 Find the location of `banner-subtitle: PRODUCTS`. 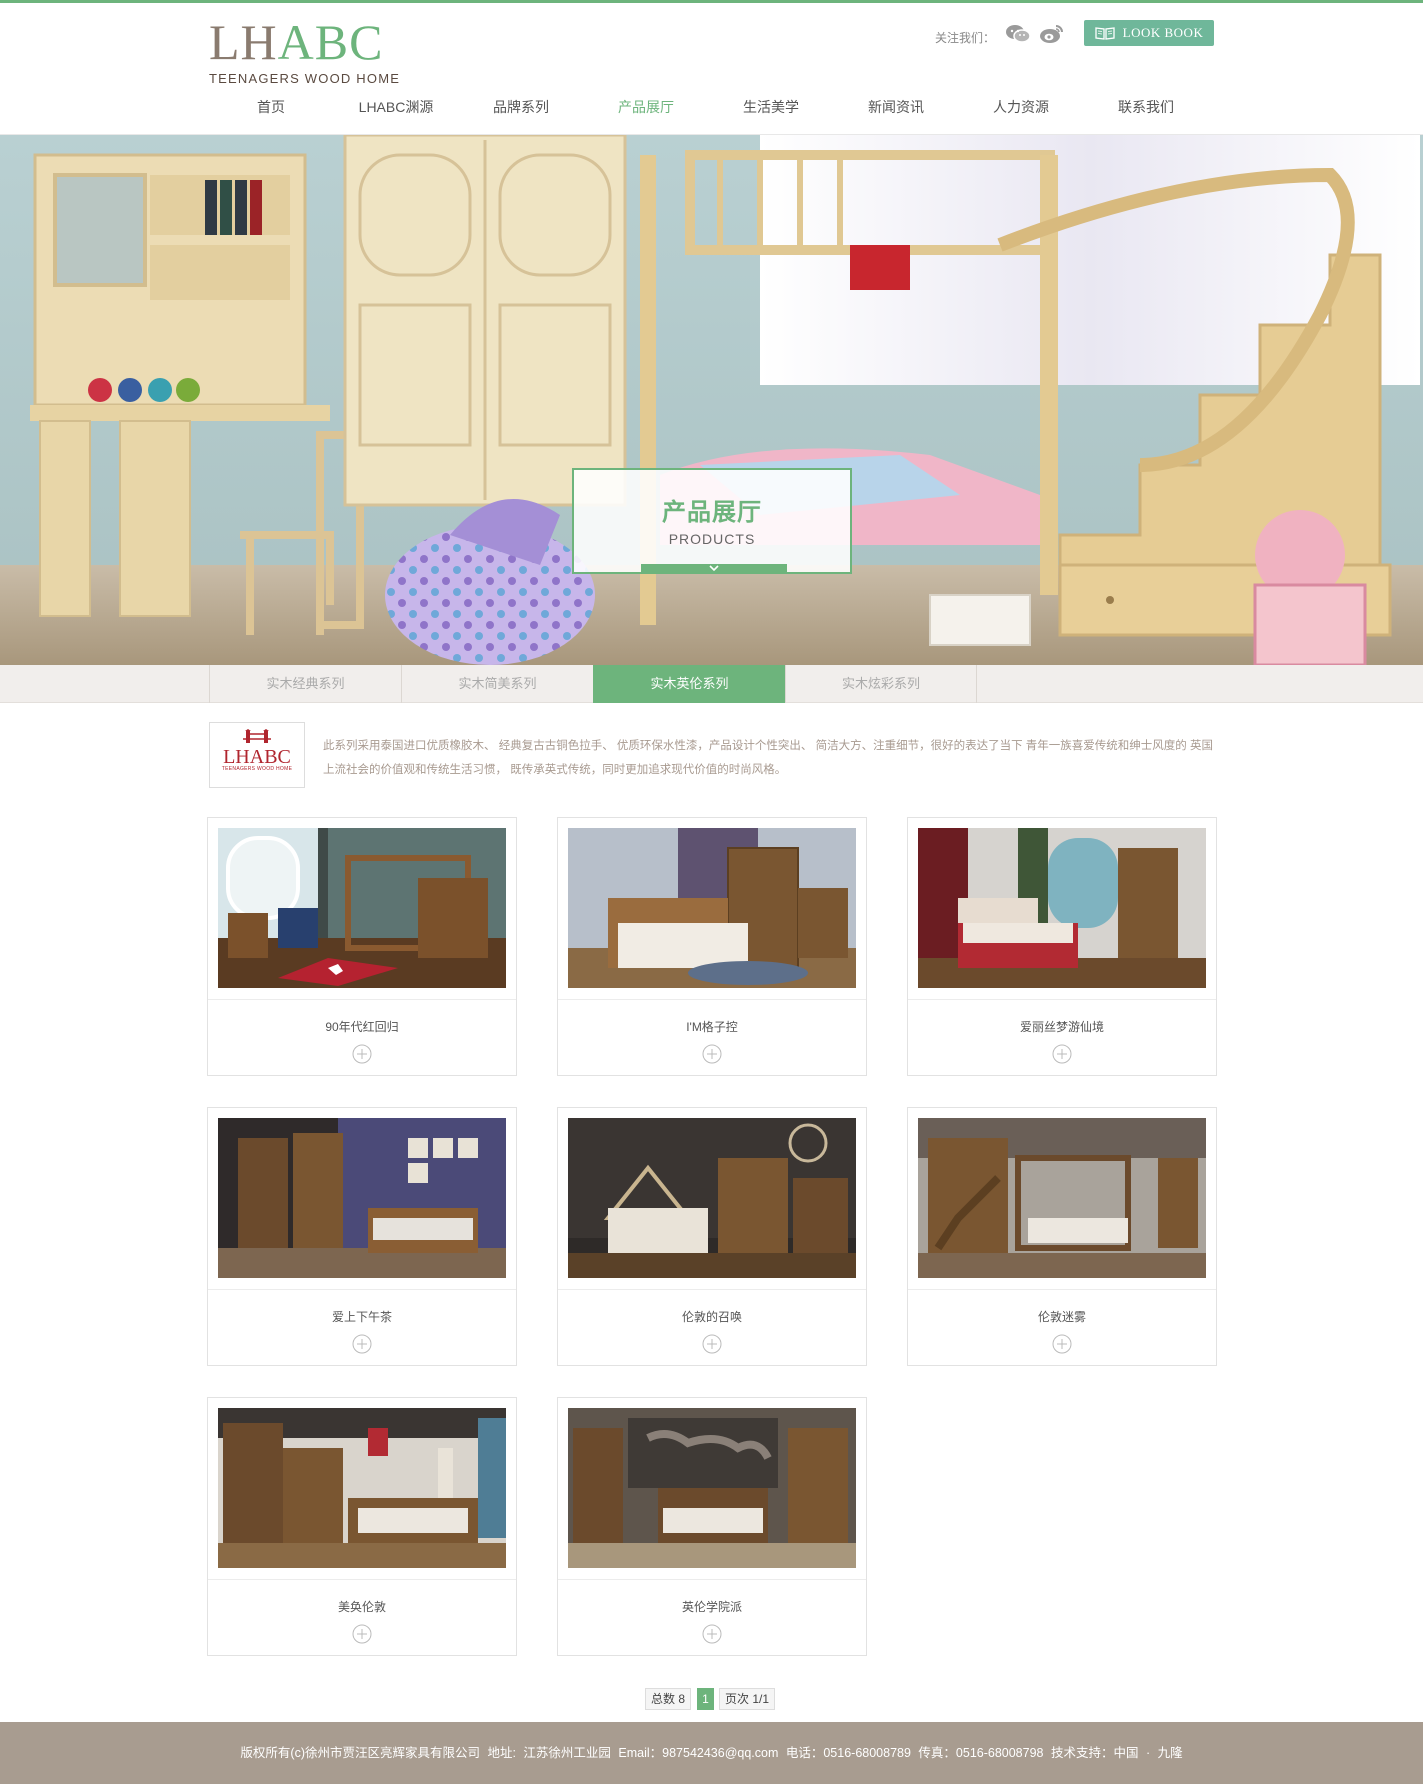

banner-subtitle: PRODUCTS is located at coordinates (712, 539).